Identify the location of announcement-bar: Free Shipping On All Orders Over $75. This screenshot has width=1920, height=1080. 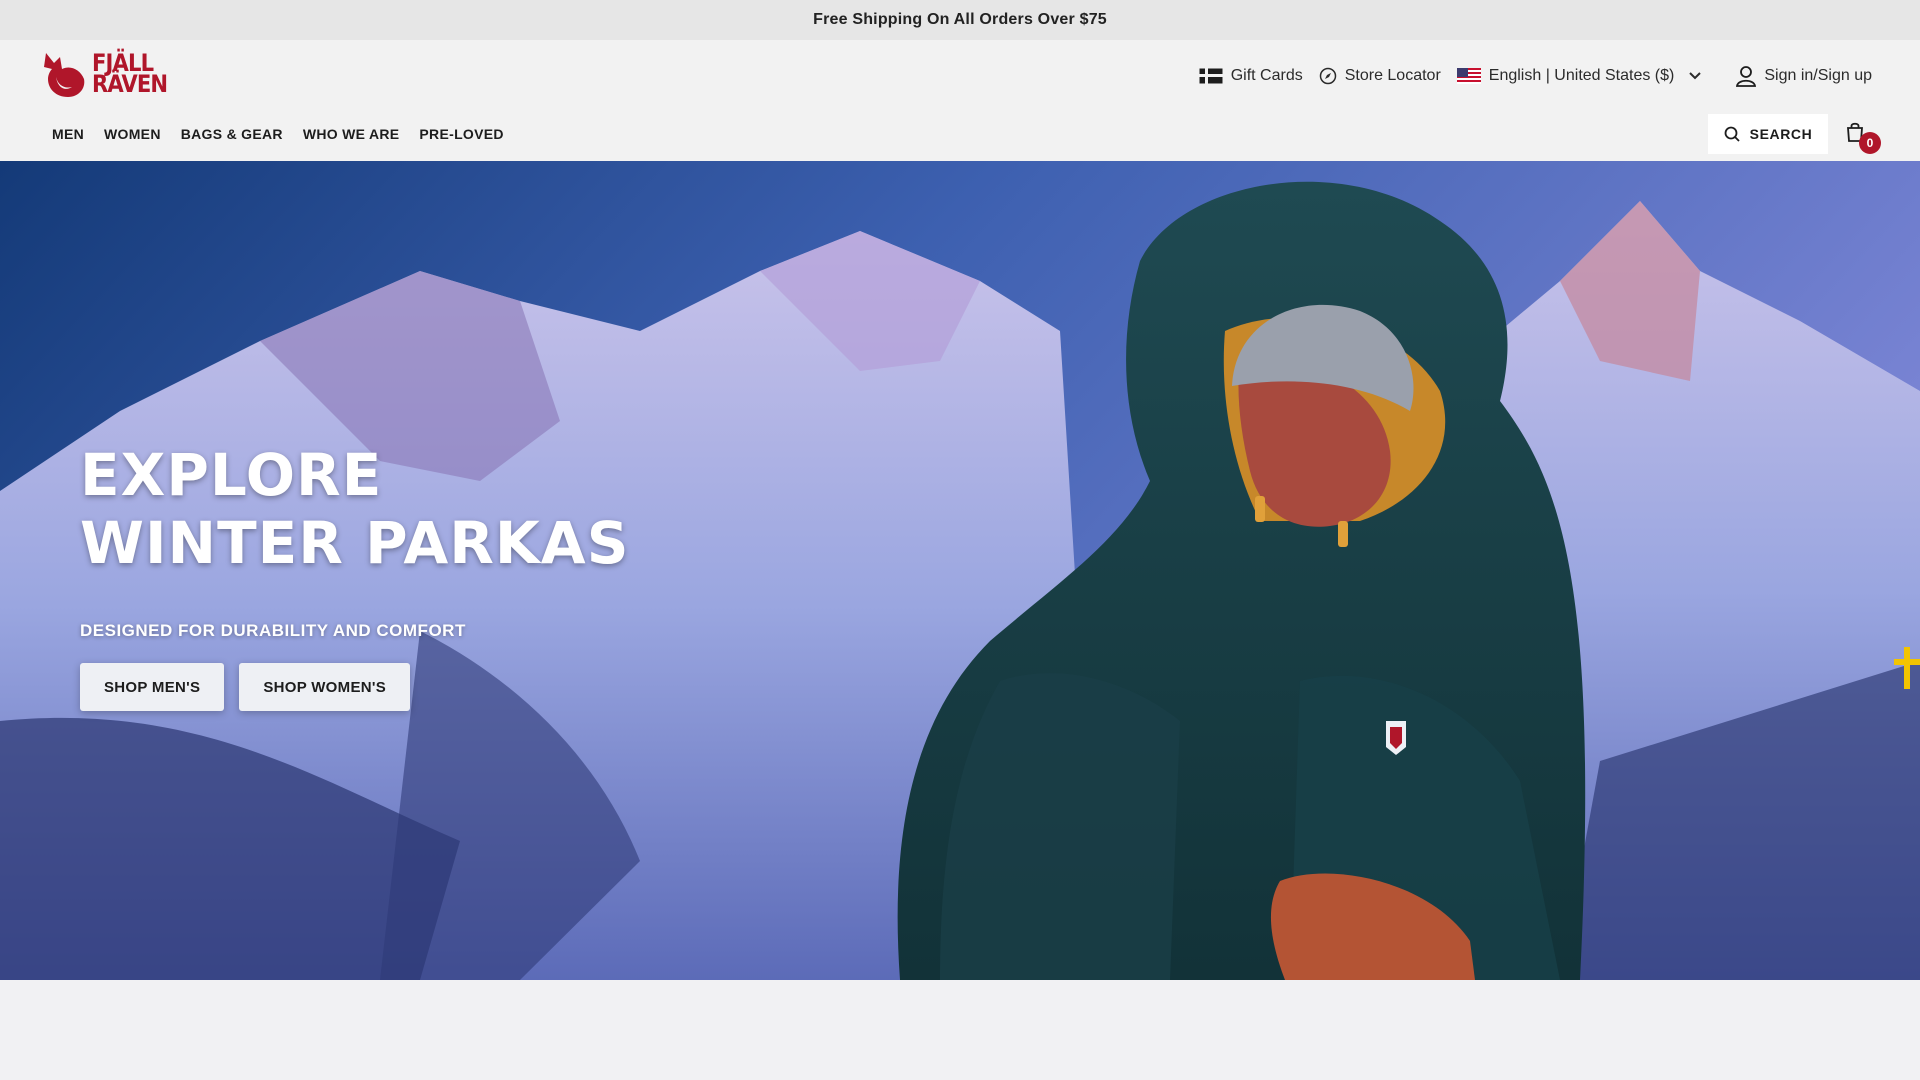
(960, 20).